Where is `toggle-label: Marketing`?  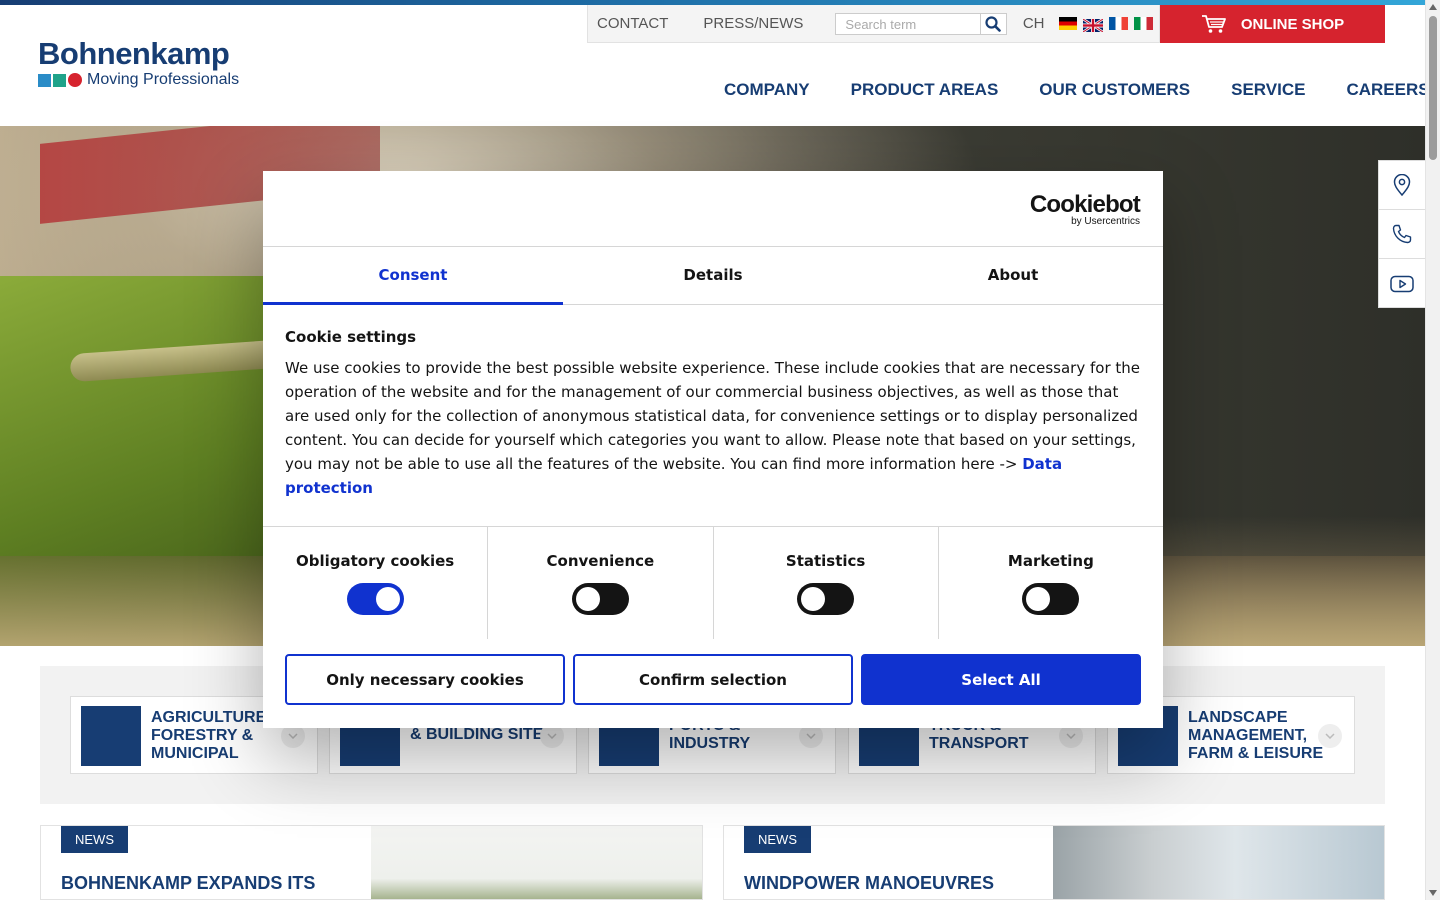
toggle-label: Marketing is located at coordinates (1050, 561).